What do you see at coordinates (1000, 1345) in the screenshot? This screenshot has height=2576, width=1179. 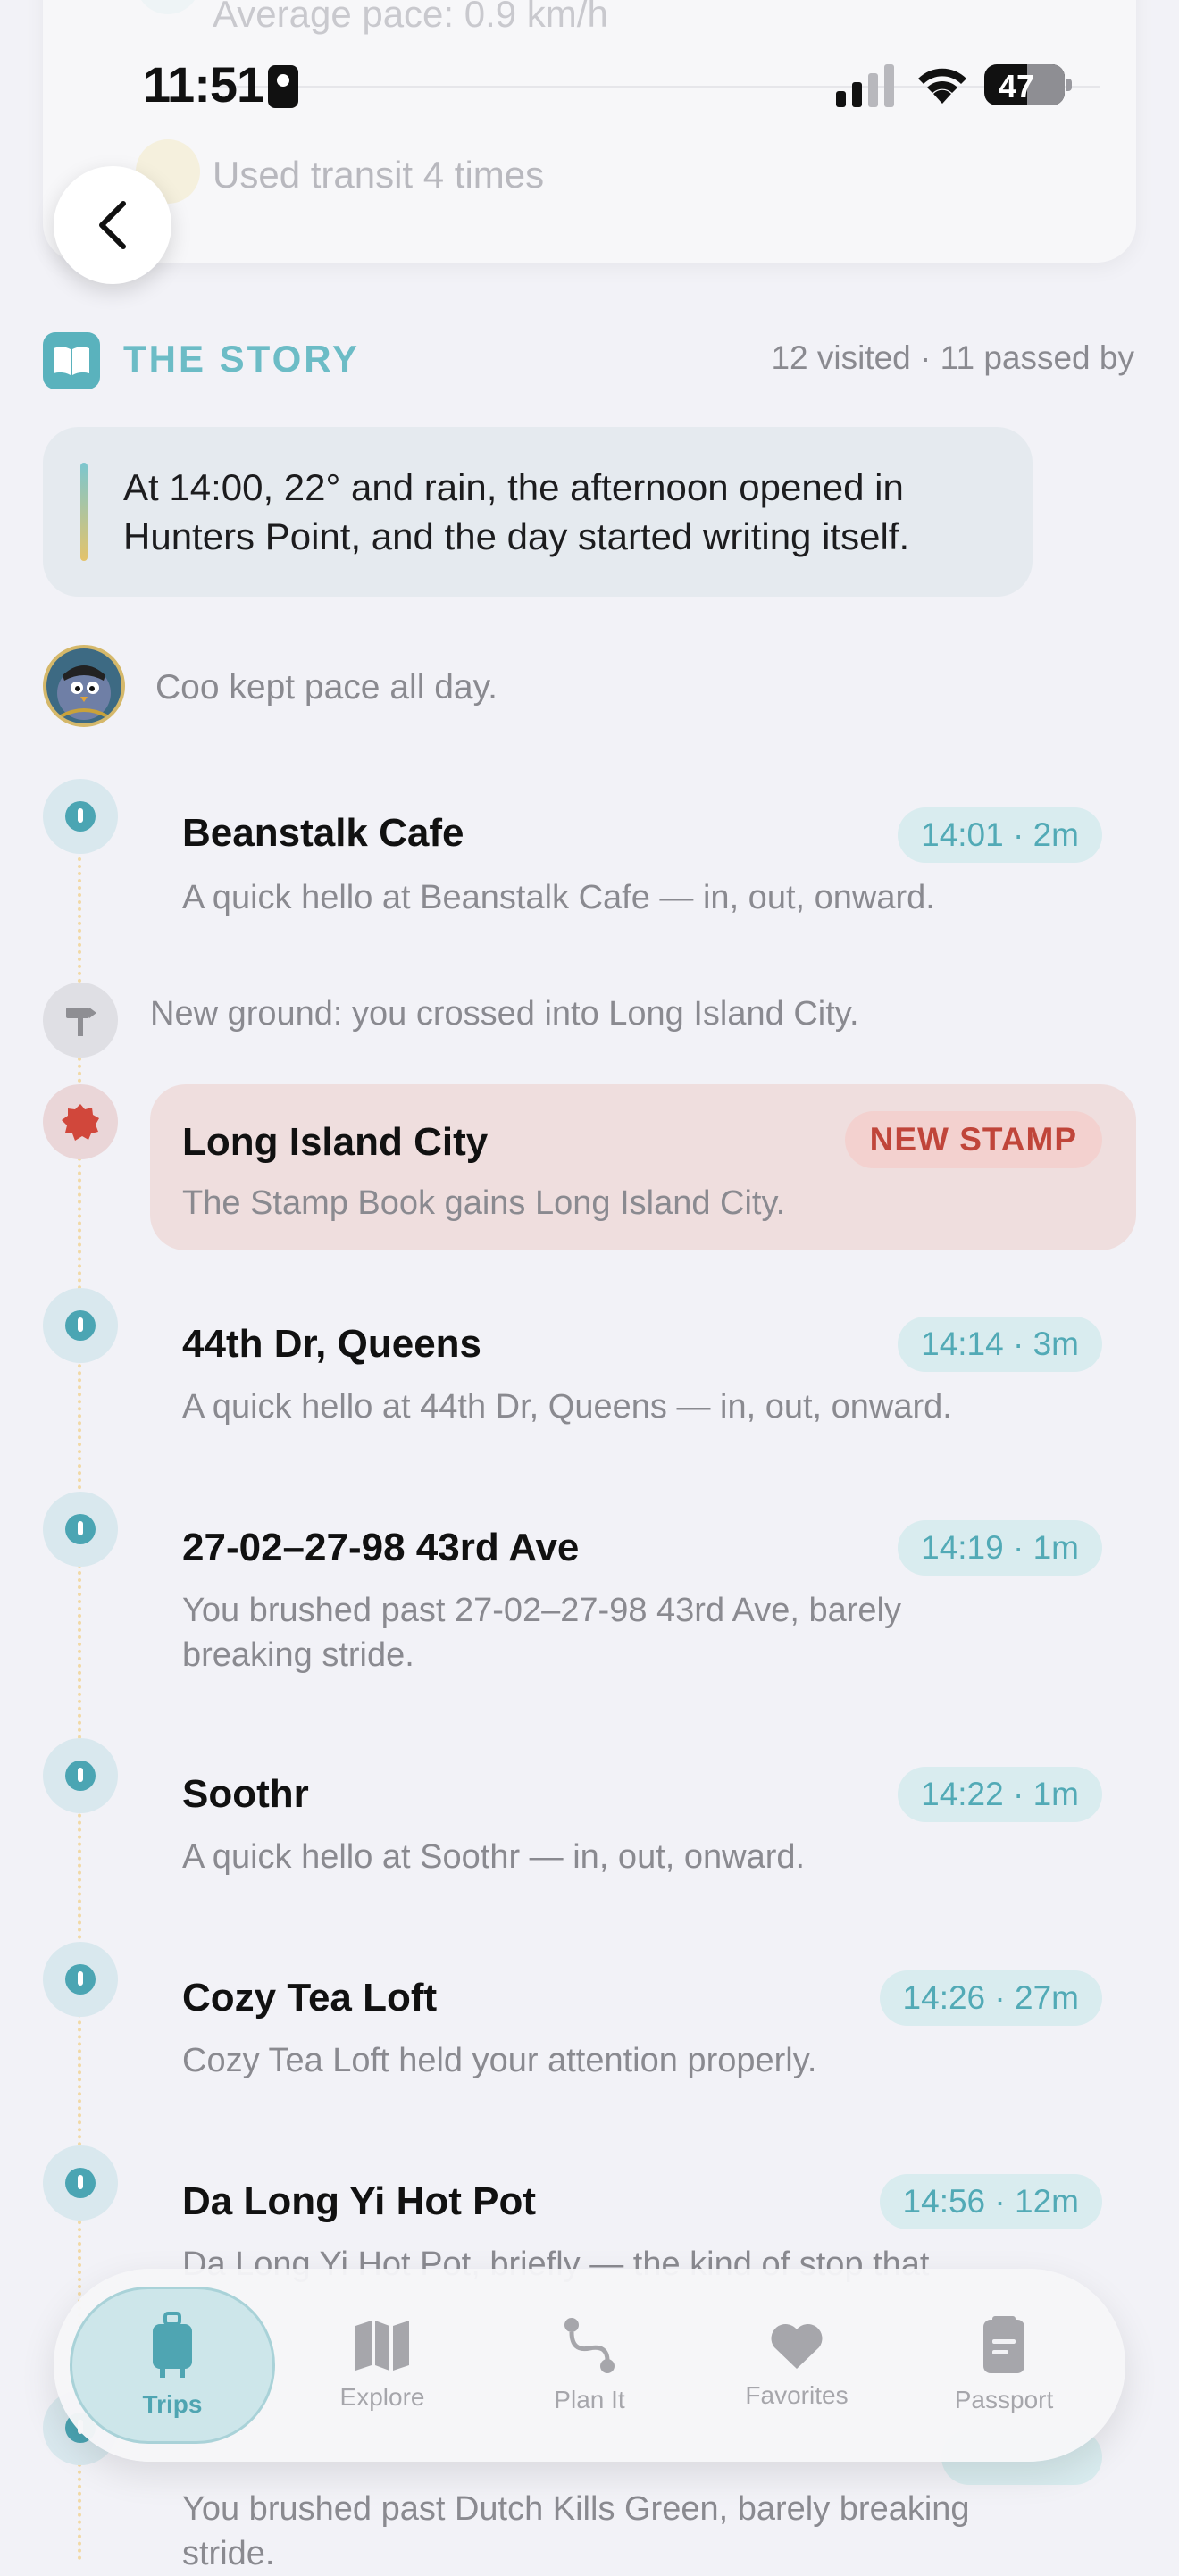 I see `time-badge: 14:14 · 3m` at bounding box center [1000, 1345].